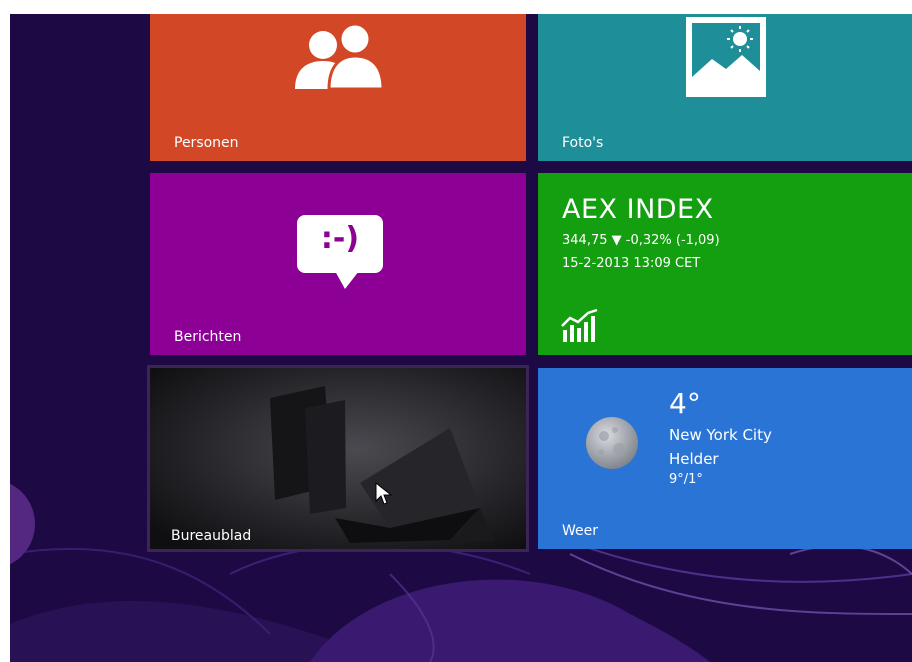 The height and width of the screenshot is (662, 912). Describe the element at coordinates (725, 458) in the screenshot. I see `tile-weer: 4° New York City Helder 9°/1° Weer` at that location.